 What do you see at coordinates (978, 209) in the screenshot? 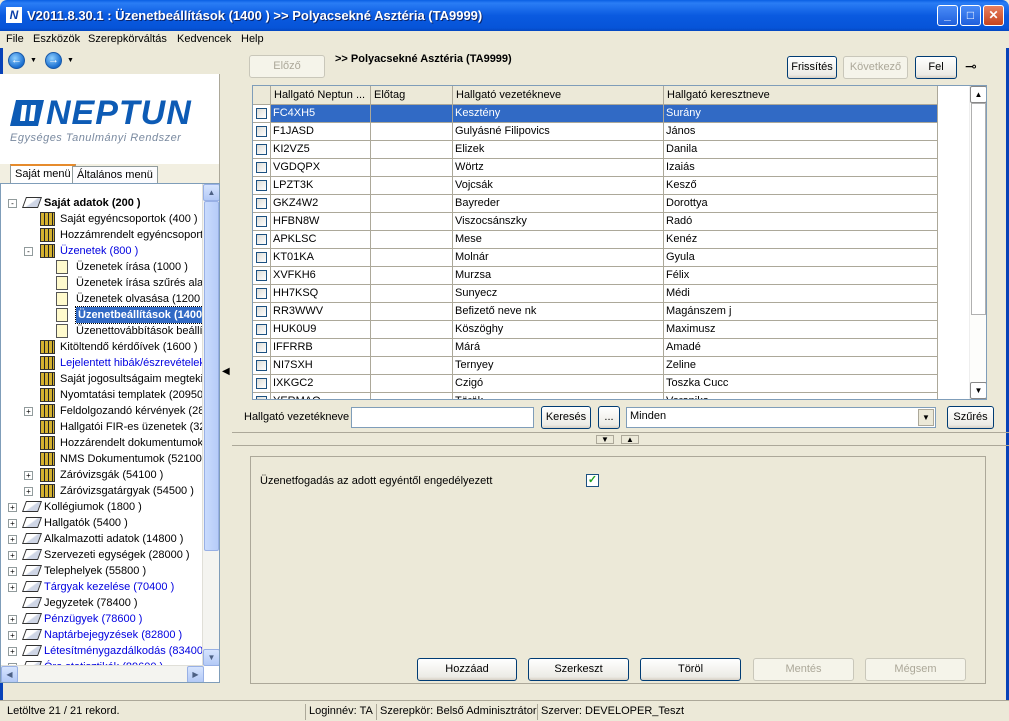
I see `grid-scroll-thumb` at bounding box center [978, 209].